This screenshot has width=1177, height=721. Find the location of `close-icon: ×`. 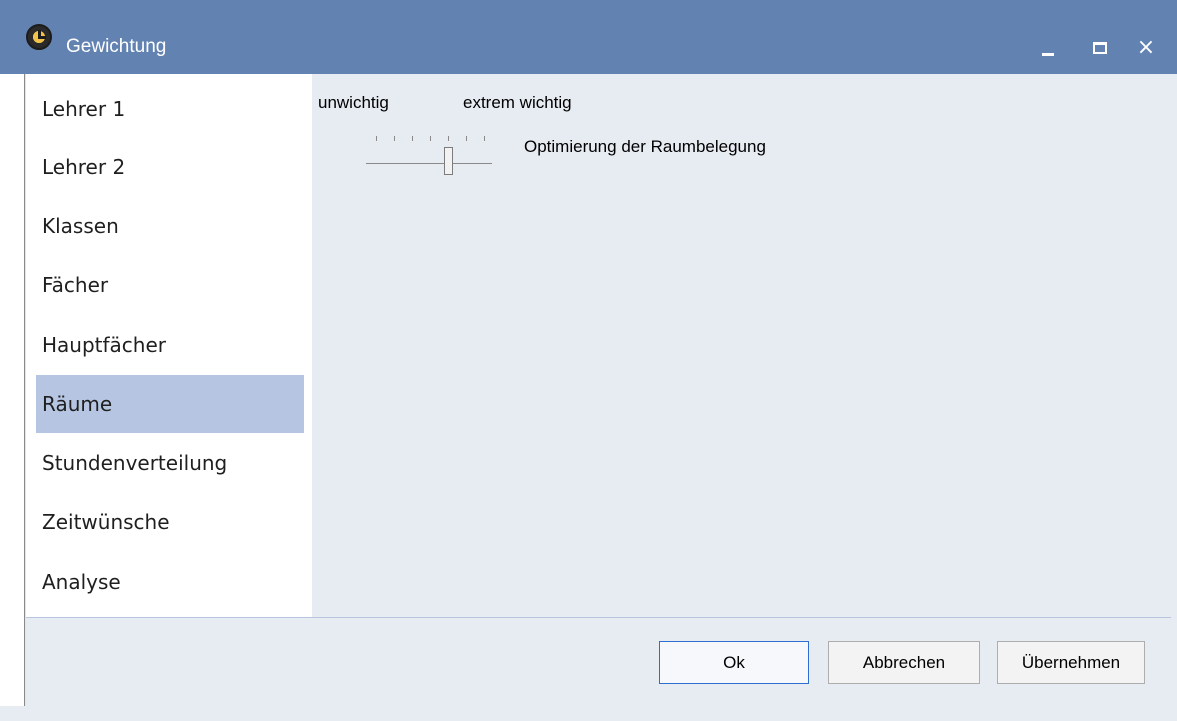

close-icon: × is located at coordinates (1146, 47).